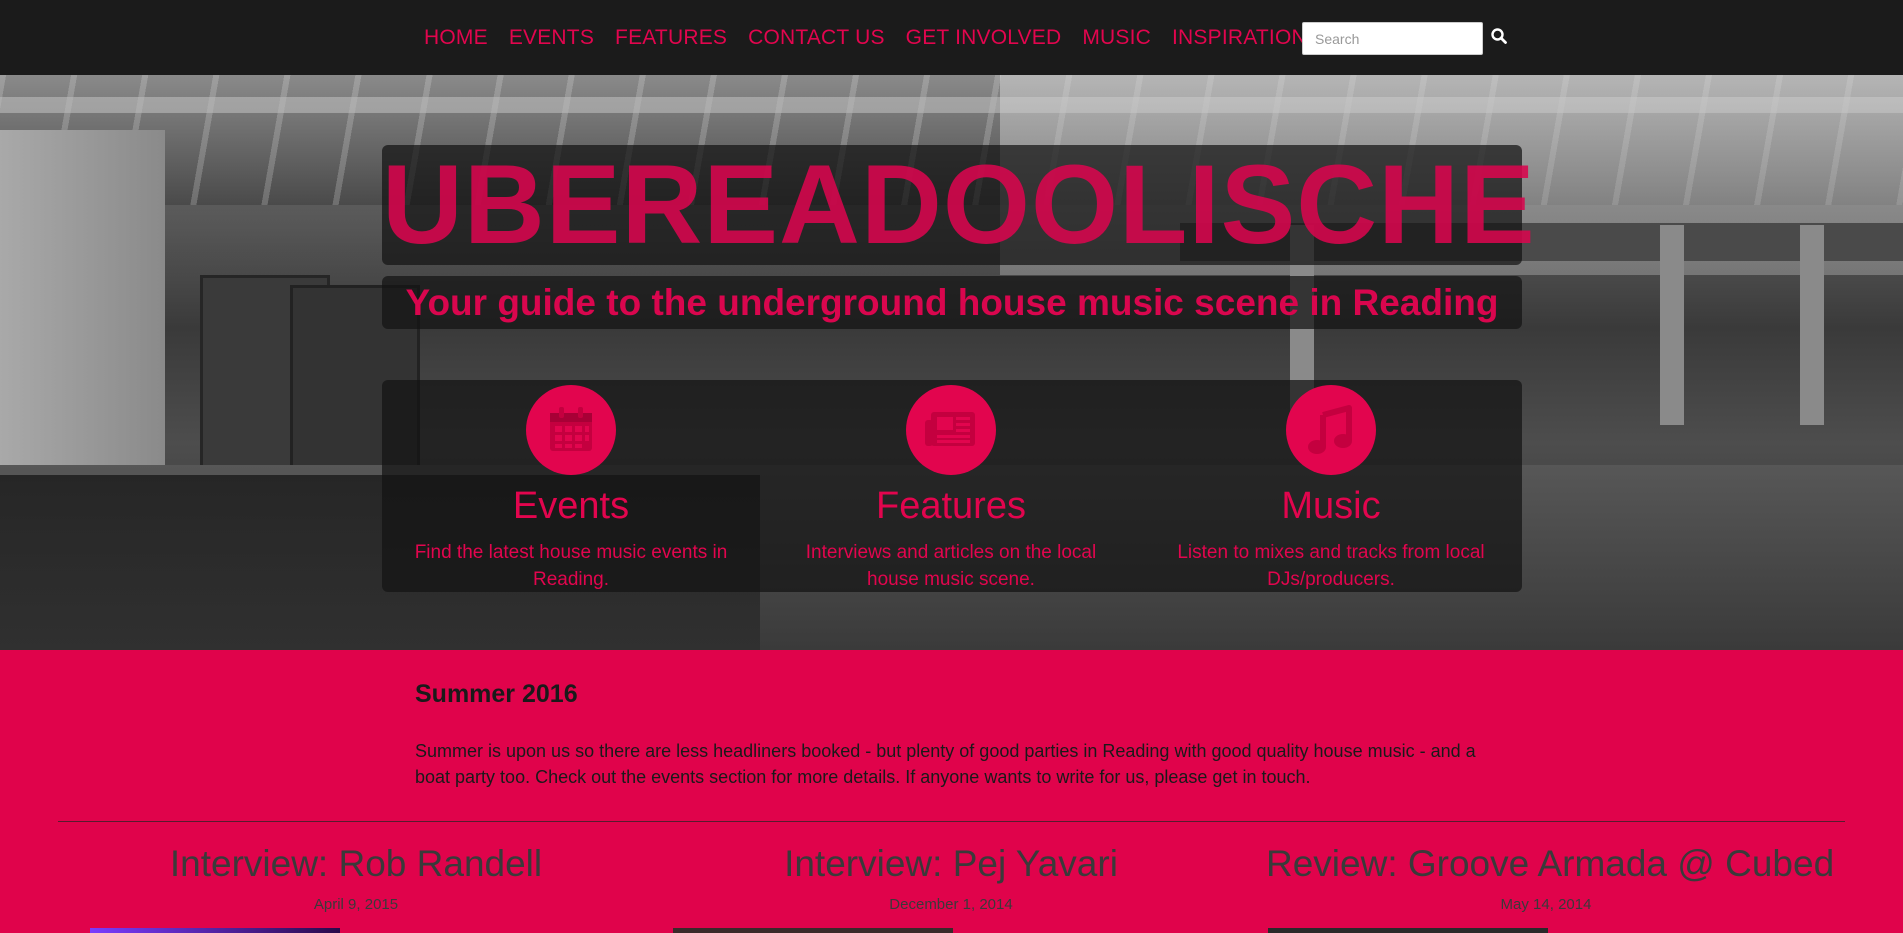 Image resolution: width=1903 pixels, height=933 pixels. What do you see at coordinates (951, 864) in the screenshot?
I see `article-title: Interview: Pej Yavari` at bounding box center [951, 864].